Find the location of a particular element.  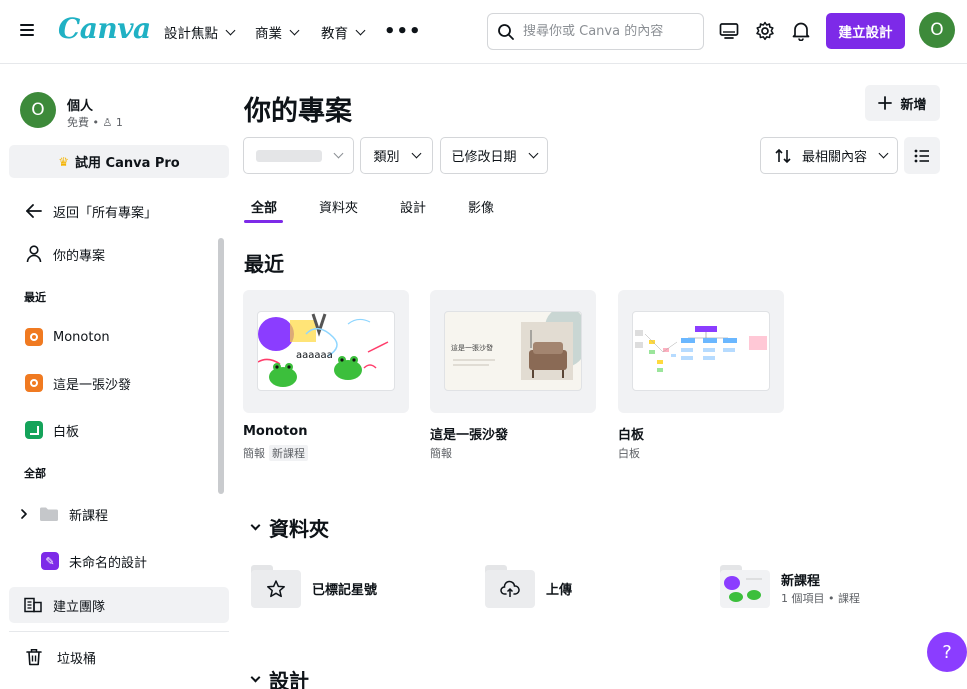

bell-icon is located at coordinates (801, 31).